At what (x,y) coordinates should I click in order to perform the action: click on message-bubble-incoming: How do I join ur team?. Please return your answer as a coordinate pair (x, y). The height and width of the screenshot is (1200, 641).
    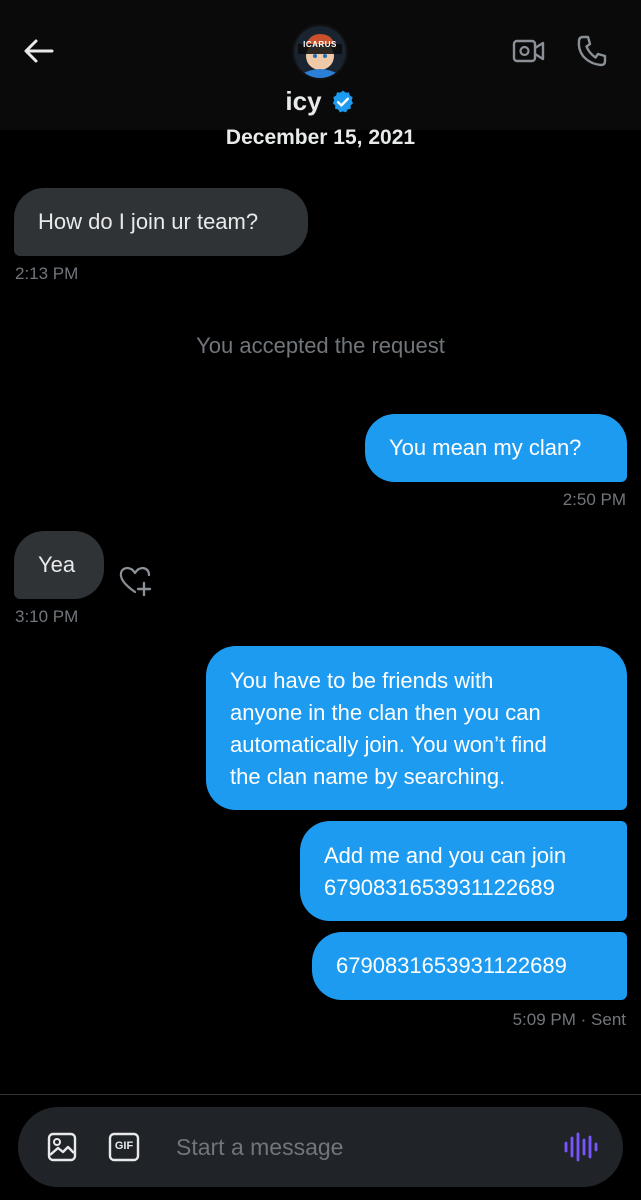
    Looking at the image, I should click on (161, 222).